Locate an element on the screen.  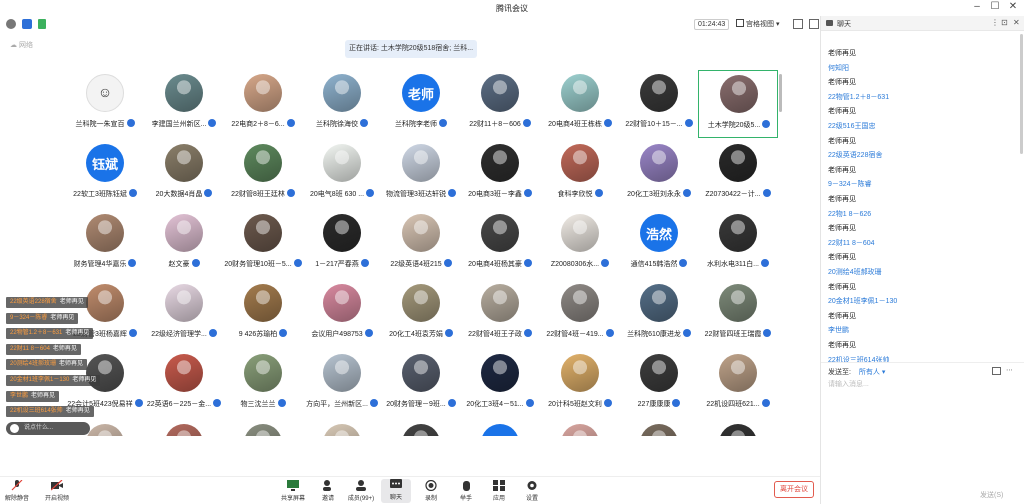
chat-sender: 22级516王国忠 is located at coordinates (851, 126).